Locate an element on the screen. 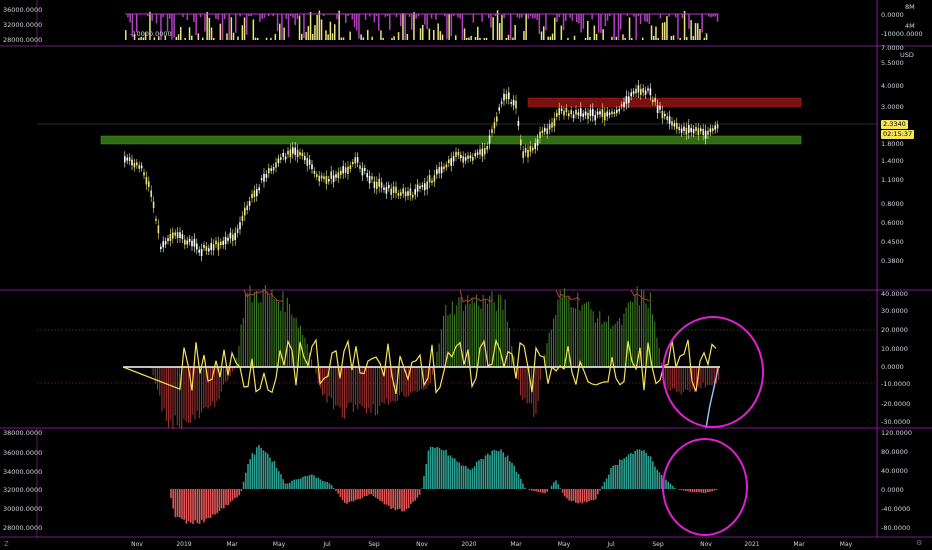 Image resolution: width=932 pixels, height=550 pixels. countdown-tag: 02:15:37 is located at coordinates (898, 134).